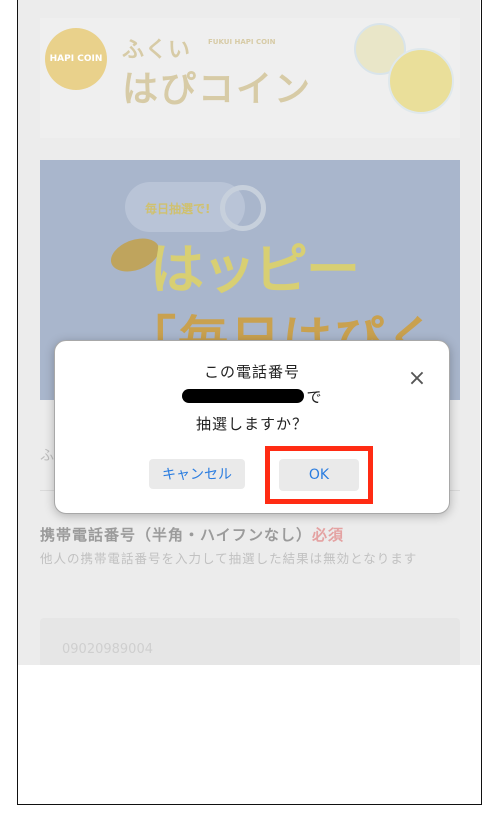  I want to click on brand-english-text: FUKUI HAPI COIN, so click(242, 42).